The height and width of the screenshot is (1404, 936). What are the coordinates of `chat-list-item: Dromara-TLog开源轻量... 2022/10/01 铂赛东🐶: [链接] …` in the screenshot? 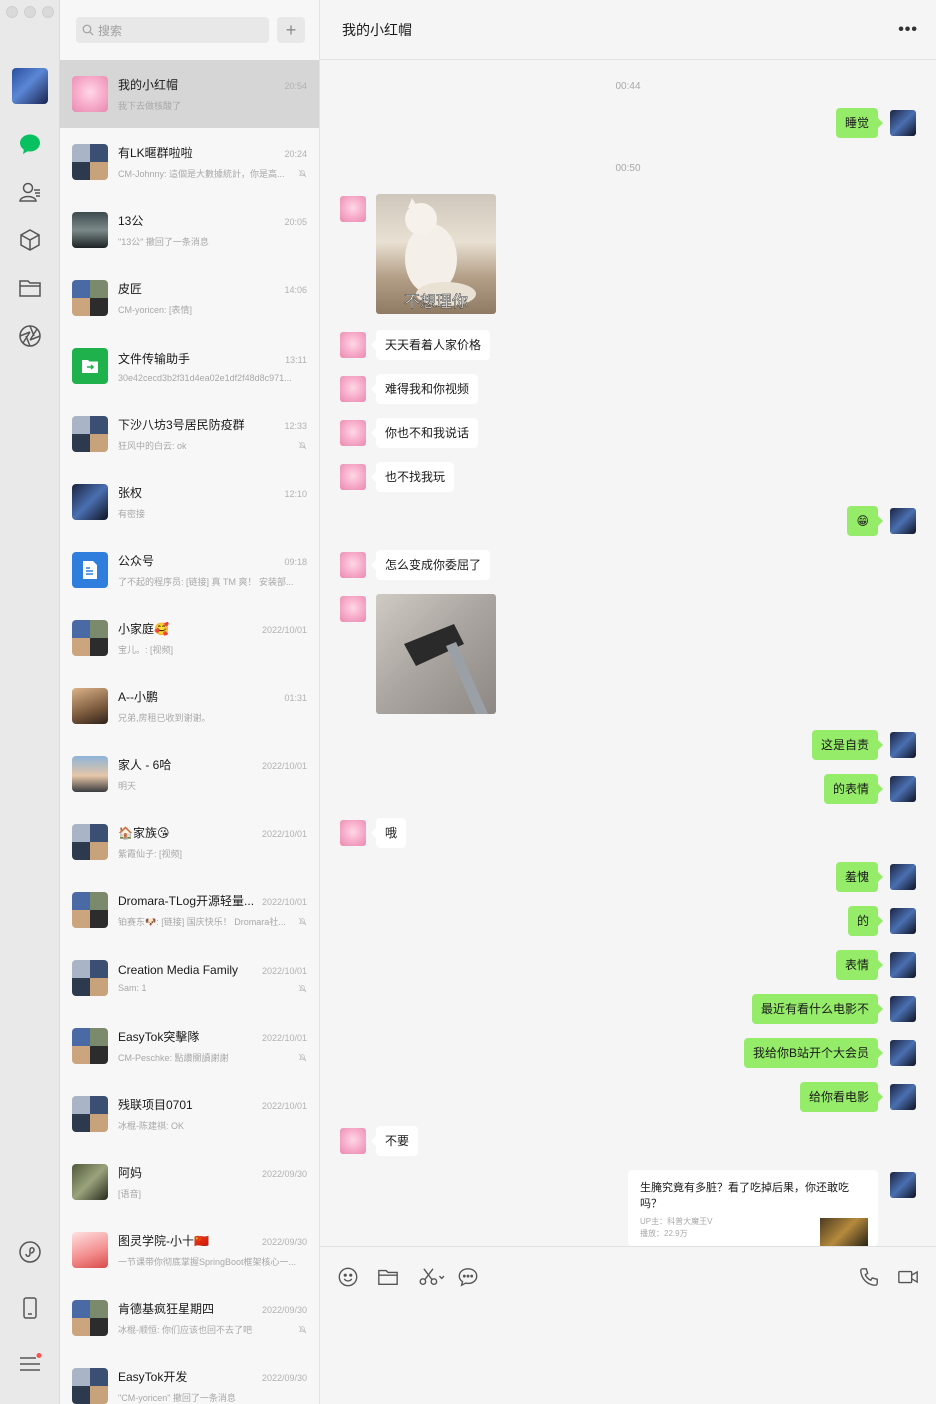 It's located at (189, 910).